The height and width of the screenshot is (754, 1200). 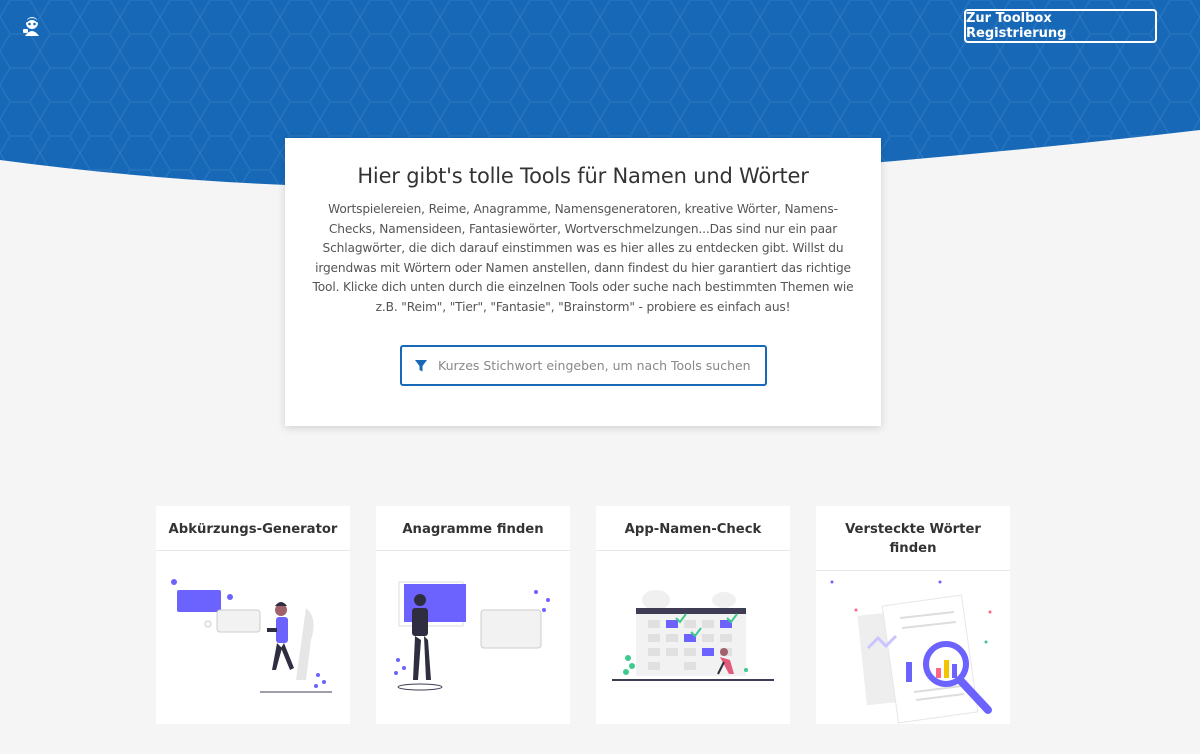 I want to click on tool-card-app-namen-check: App-Namen-Check, so click(x=693, y=615).